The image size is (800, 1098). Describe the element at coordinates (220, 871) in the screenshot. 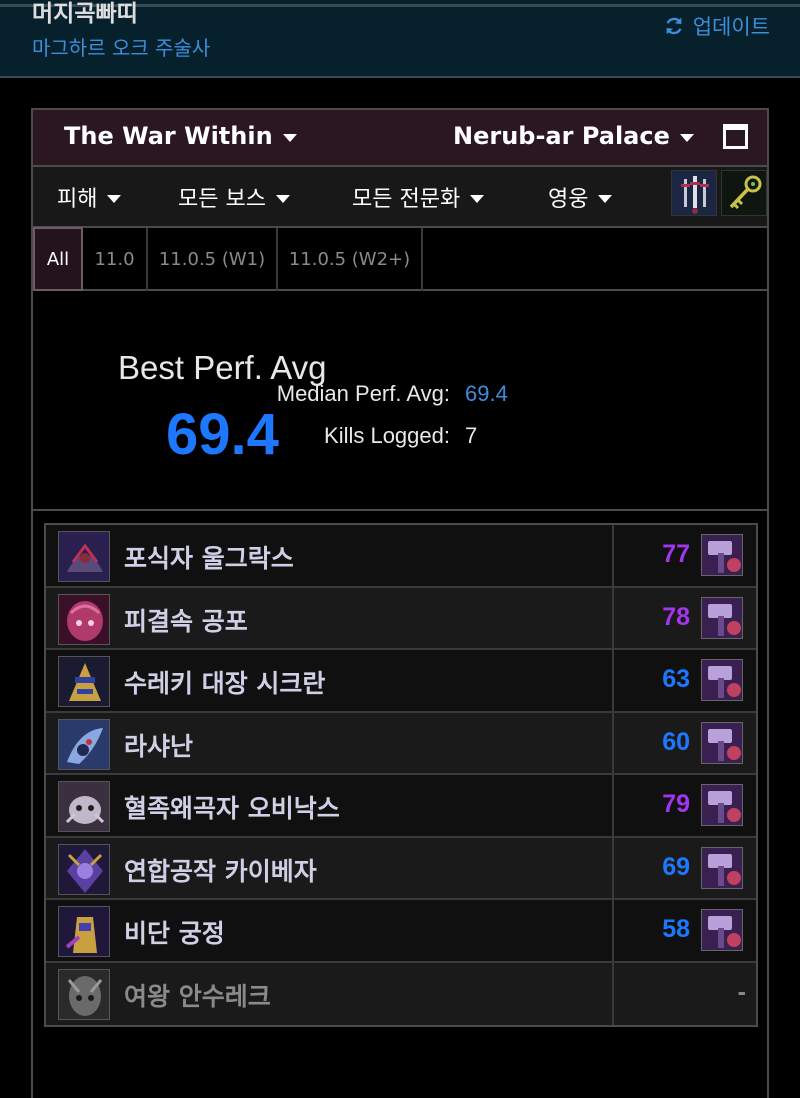

I see `boss-name: 연합공작 카이베자` at that location.